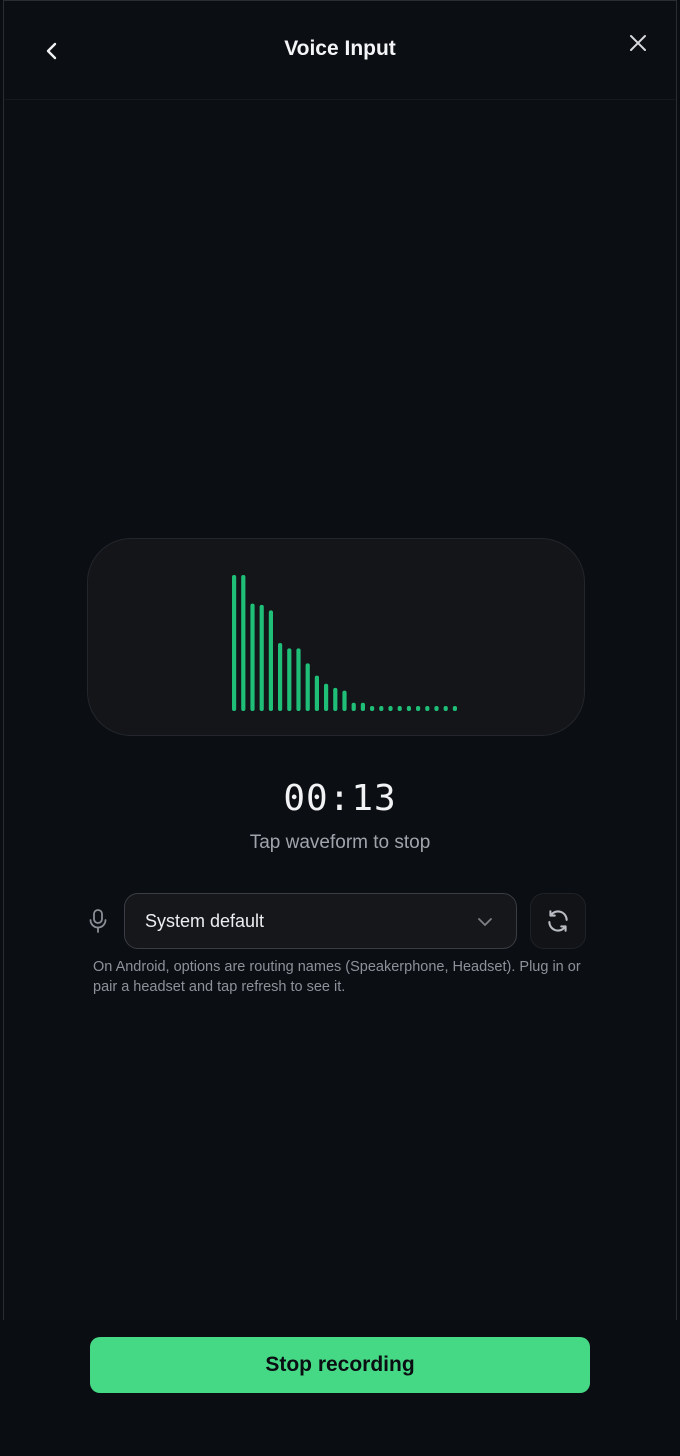 This screenshot has width=680, height=1456. Describe the element at coordinates (340, 798) in the screenshot. I see `recording-timer: 00:13` at that location.